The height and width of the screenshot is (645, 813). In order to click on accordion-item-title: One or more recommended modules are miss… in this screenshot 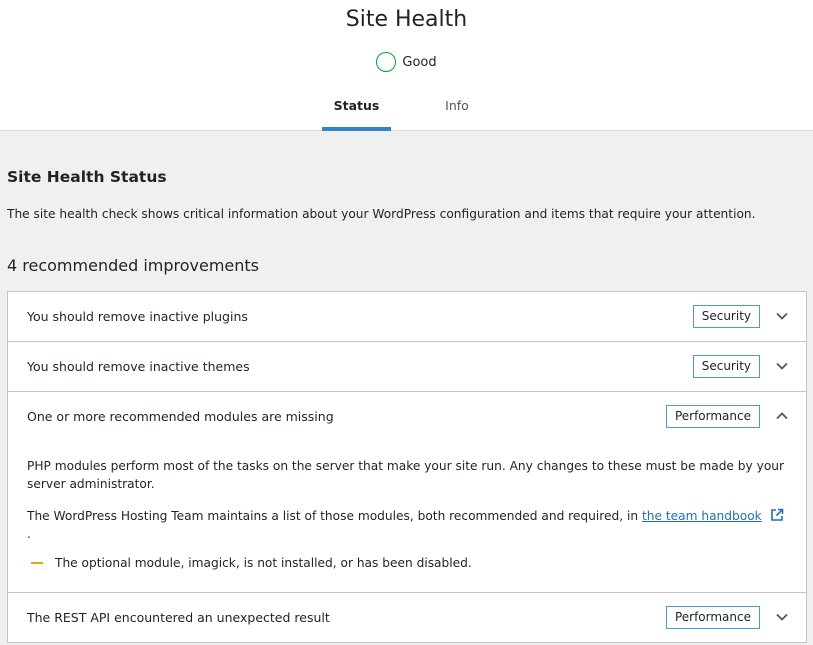, I will do `click(180, 416)`.